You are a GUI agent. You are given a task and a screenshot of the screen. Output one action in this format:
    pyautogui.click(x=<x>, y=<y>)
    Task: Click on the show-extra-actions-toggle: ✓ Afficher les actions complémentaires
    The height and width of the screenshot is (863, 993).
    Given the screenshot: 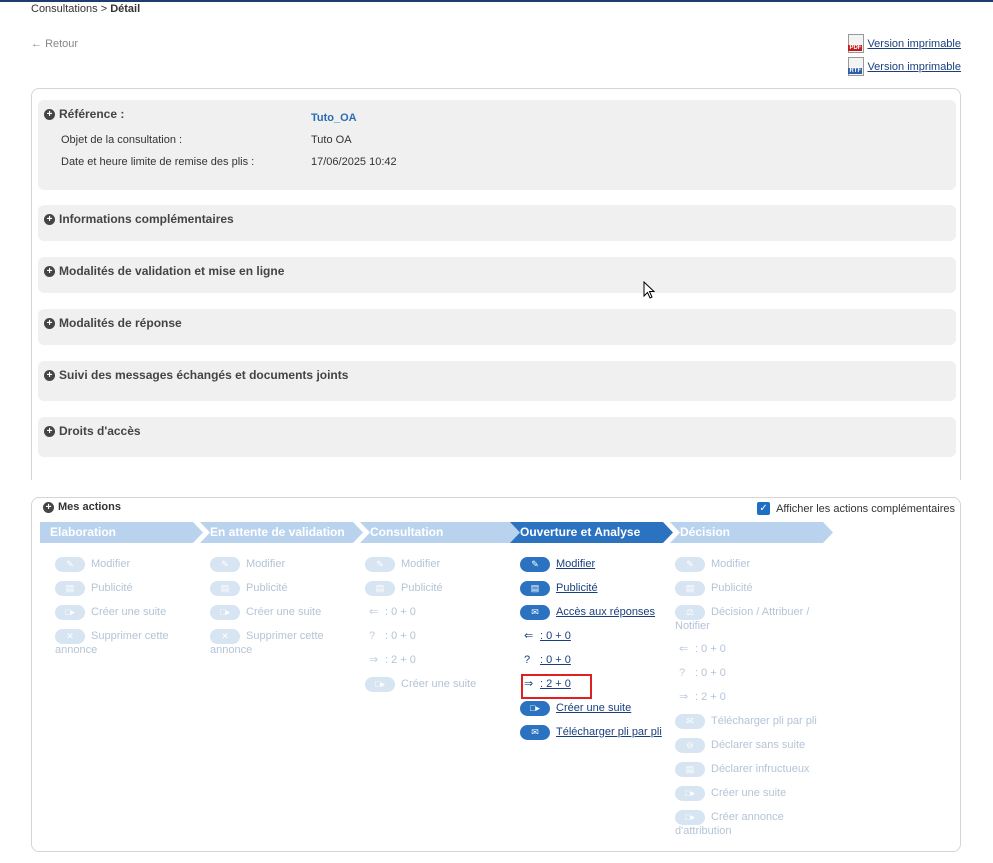 What is the action you would take?
    pyautogui.click(x=856, y=508)
    